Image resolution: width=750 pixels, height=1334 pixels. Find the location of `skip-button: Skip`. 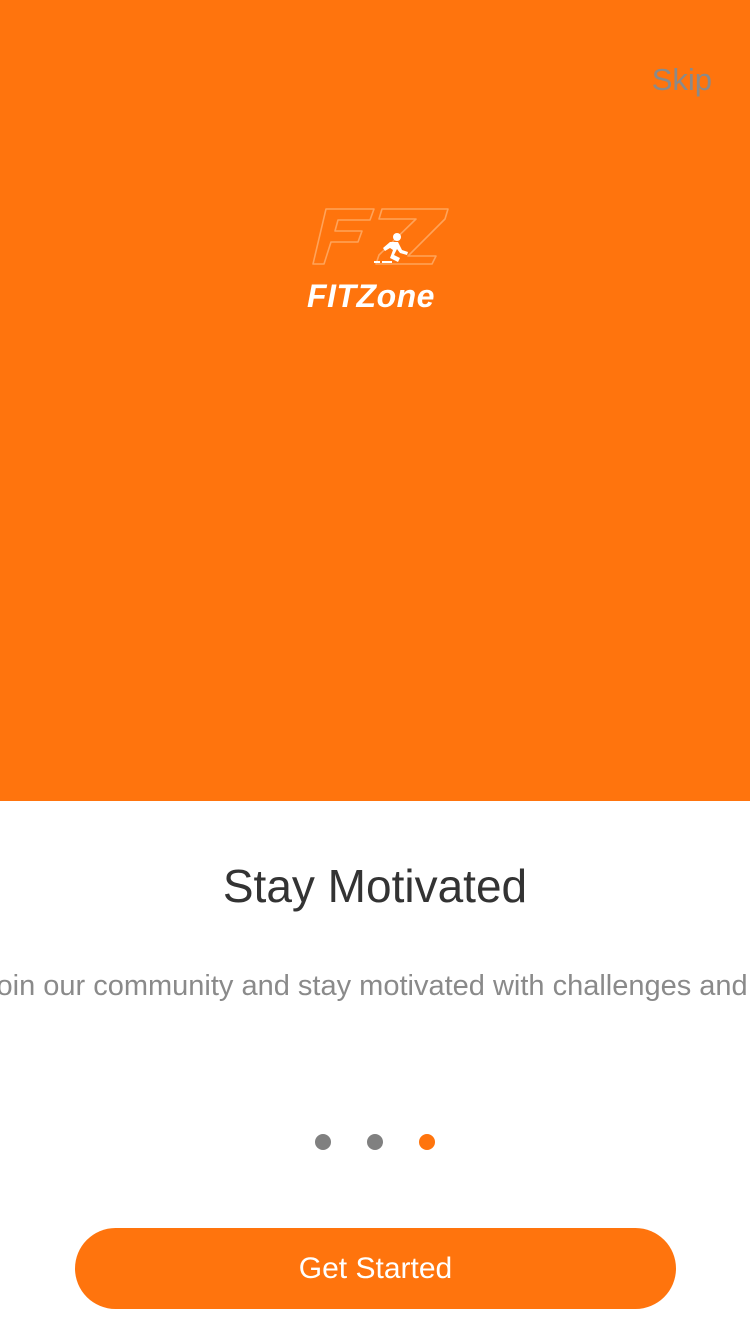

skip-button: Skip is located at coordinates (682, 80).